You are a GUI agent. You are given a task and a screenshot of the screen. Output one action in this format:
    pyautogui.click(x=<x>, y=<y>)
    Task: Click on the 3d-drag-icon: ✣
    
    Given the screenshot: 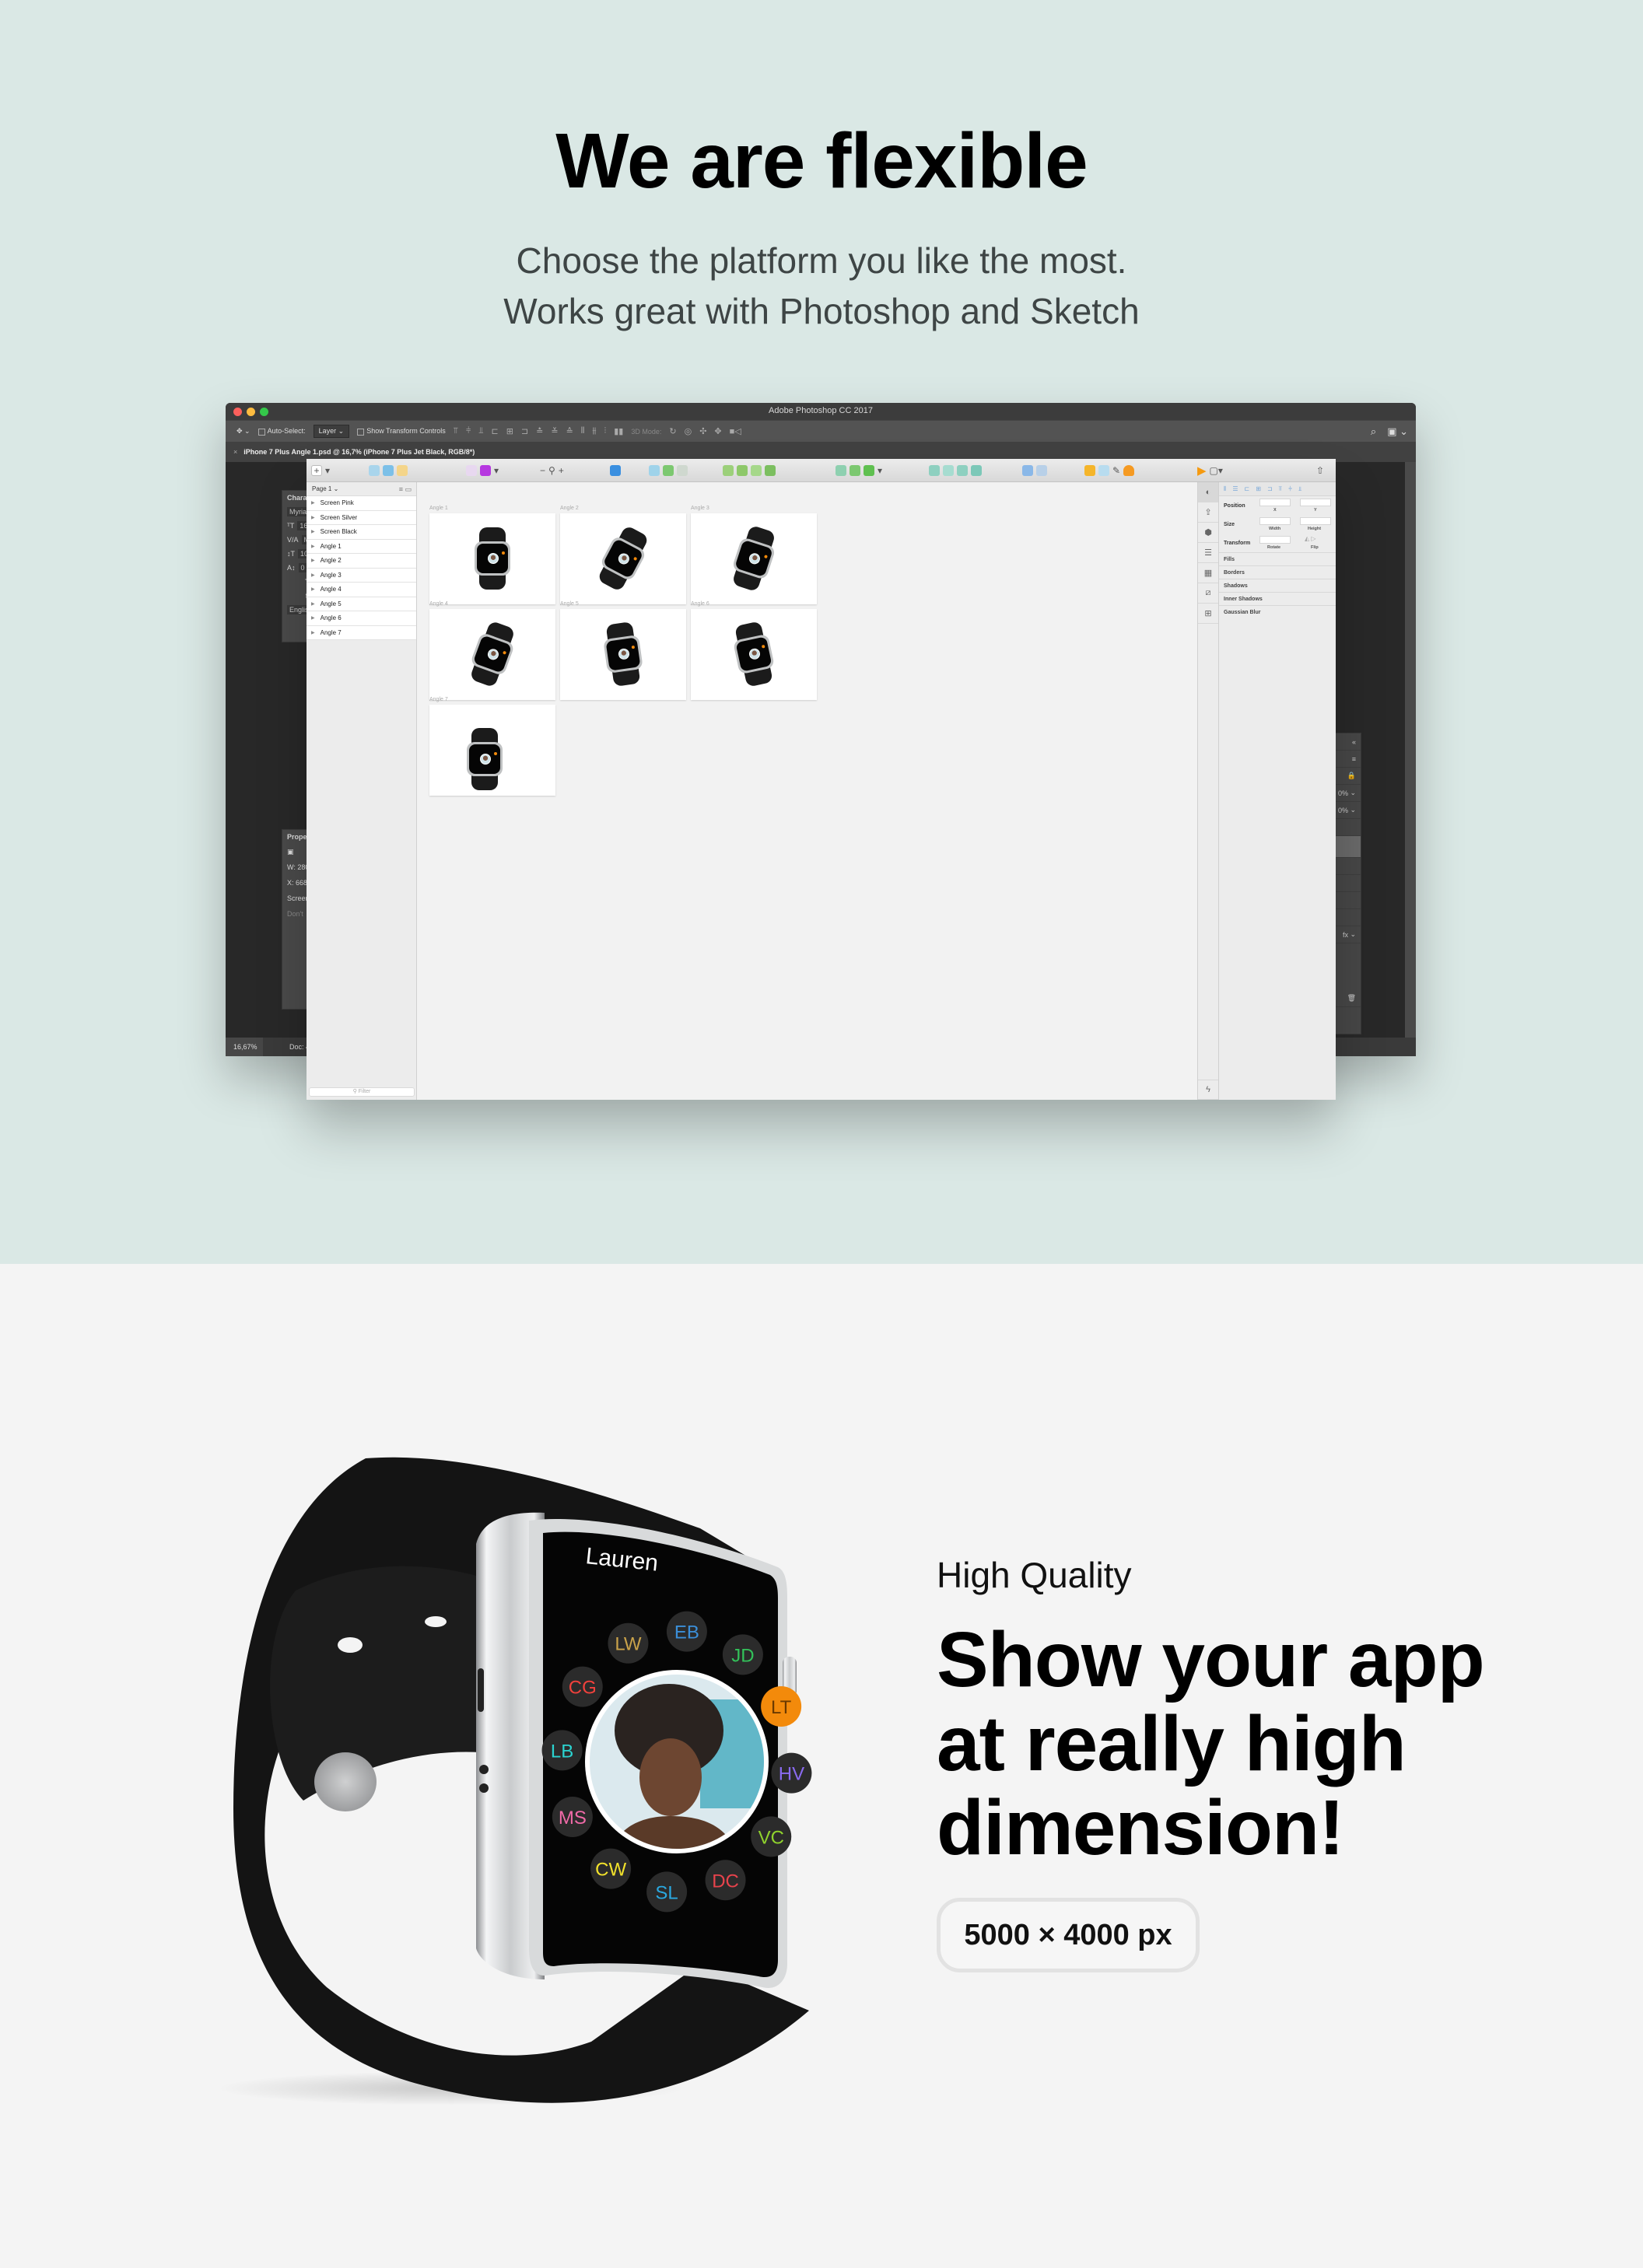 What is the action you would take?
    pyautogui.click(x=703, y=431)
    